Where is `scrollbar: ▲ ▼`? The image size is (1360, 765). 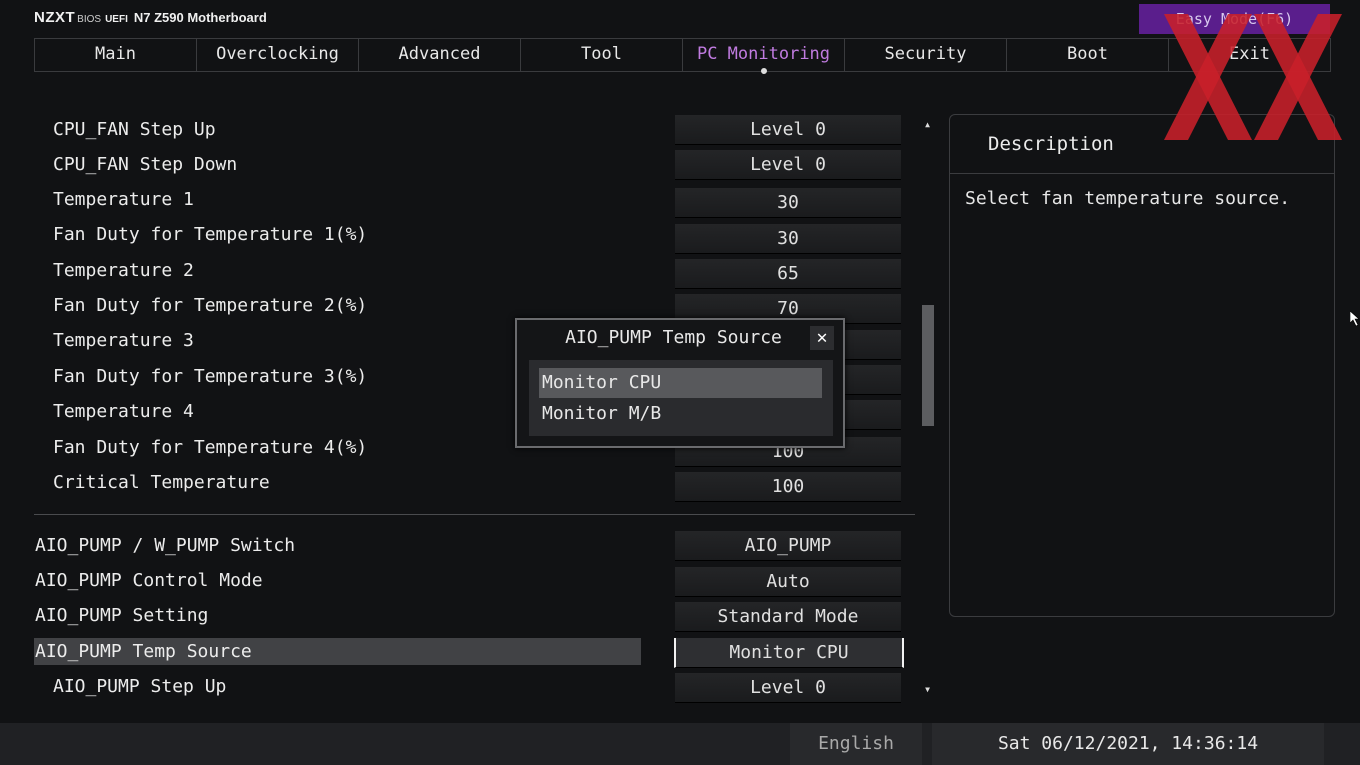
scrollbar: ▲ ▼ is located at coordinates (927, 409).